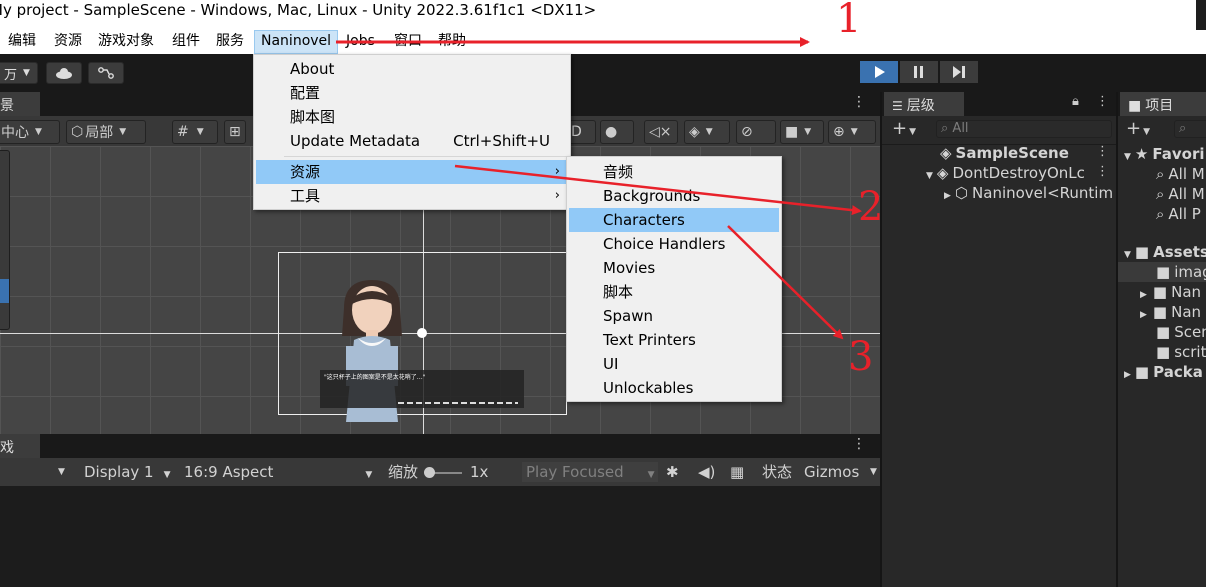 The width and height of the screenshot is (1206, 587). Describe the element at coordinates (429, 472) in the screenshot. I see `scale-slider-handle` at that location.